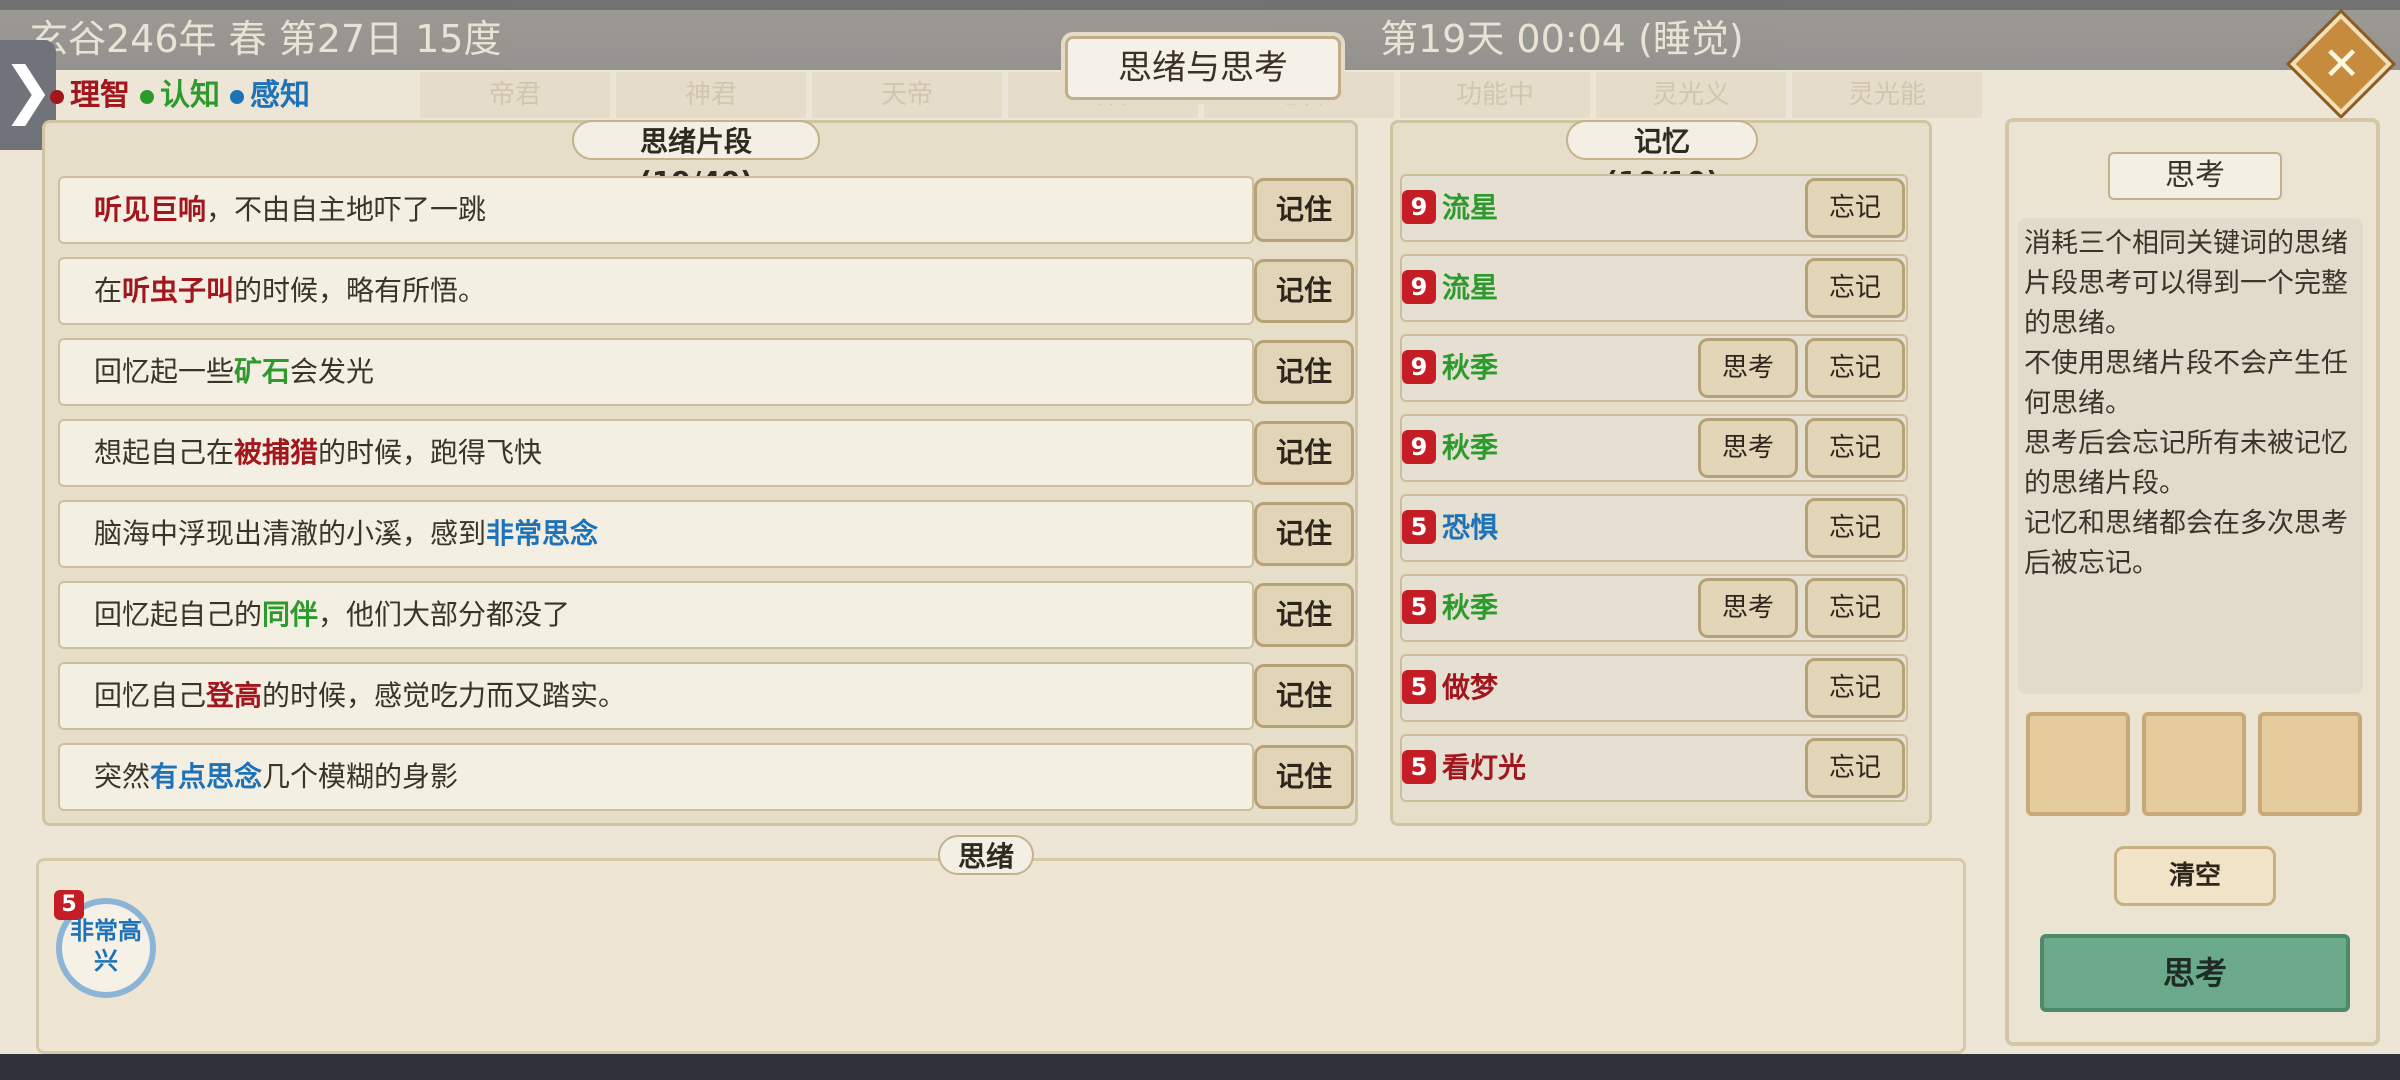  Describe the element at coordinates (706, 210) in the screenshot. I see `fragment-row: 听见巨响，不由自主地吓了一跳 记住` at that location.